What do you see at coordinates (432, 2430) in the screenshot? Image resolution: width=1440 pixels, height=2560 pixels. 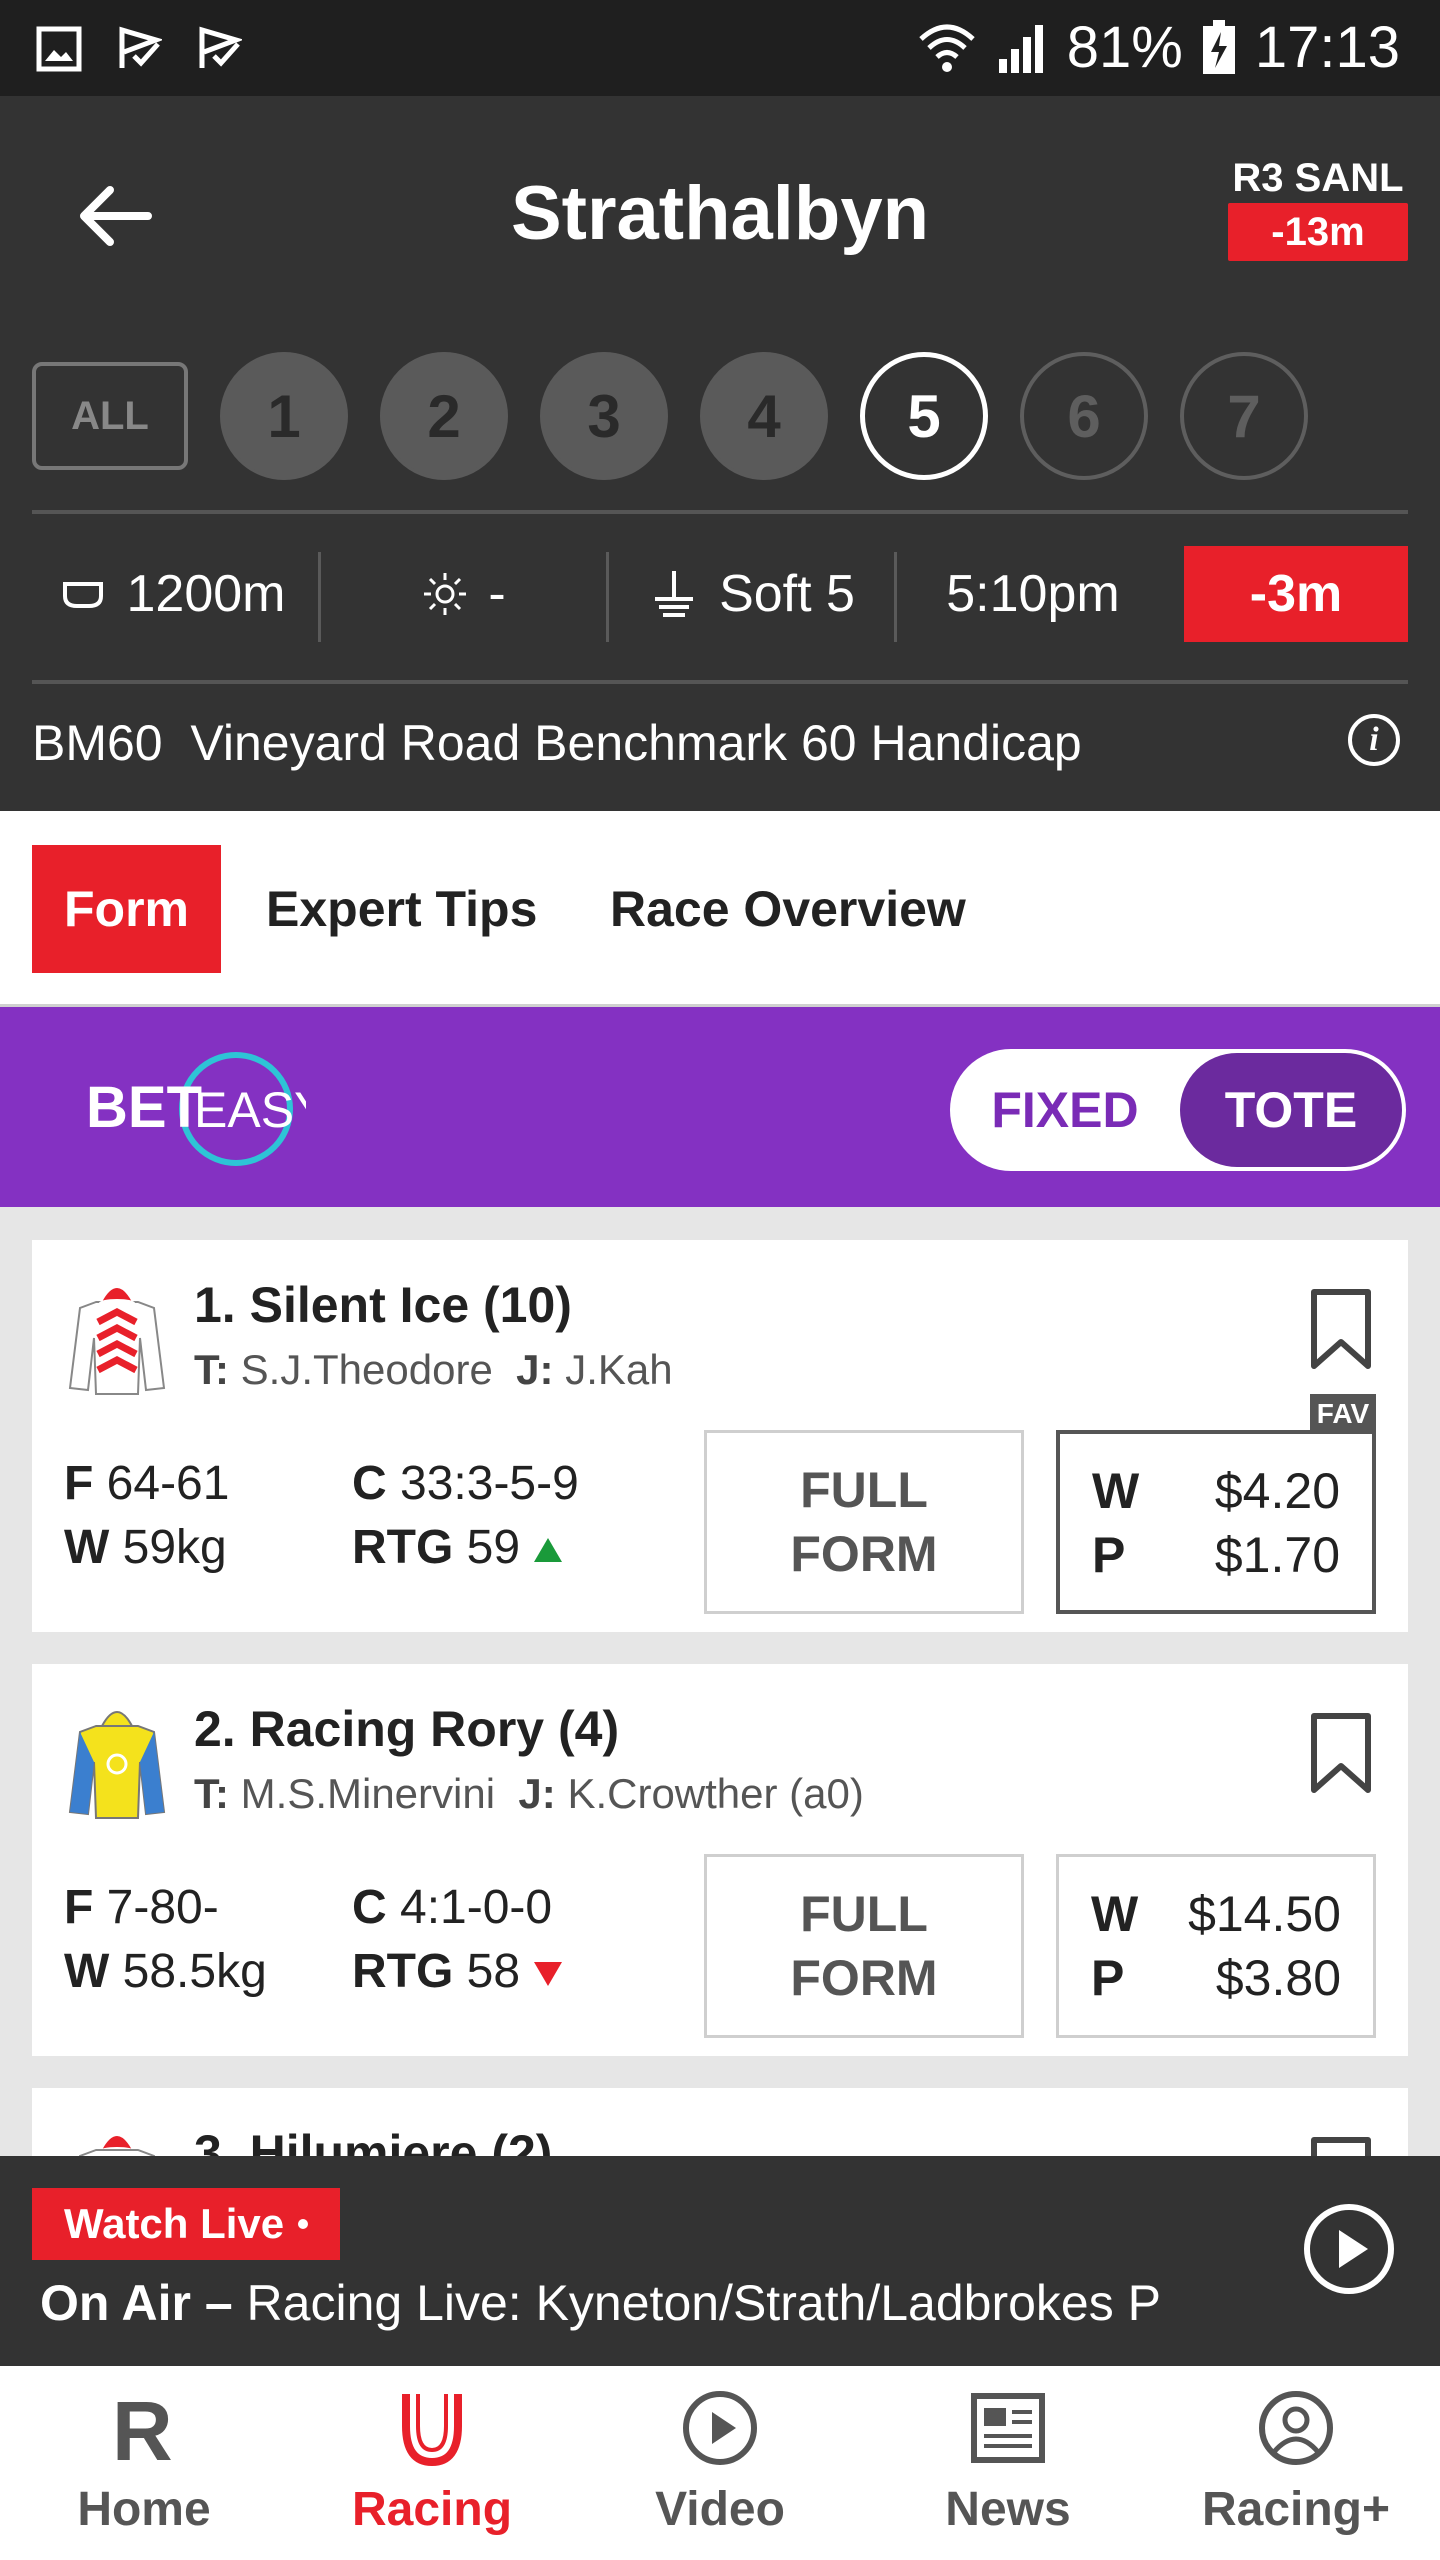 I see `horseshoe-icon` at bounding box center [432, 2430].